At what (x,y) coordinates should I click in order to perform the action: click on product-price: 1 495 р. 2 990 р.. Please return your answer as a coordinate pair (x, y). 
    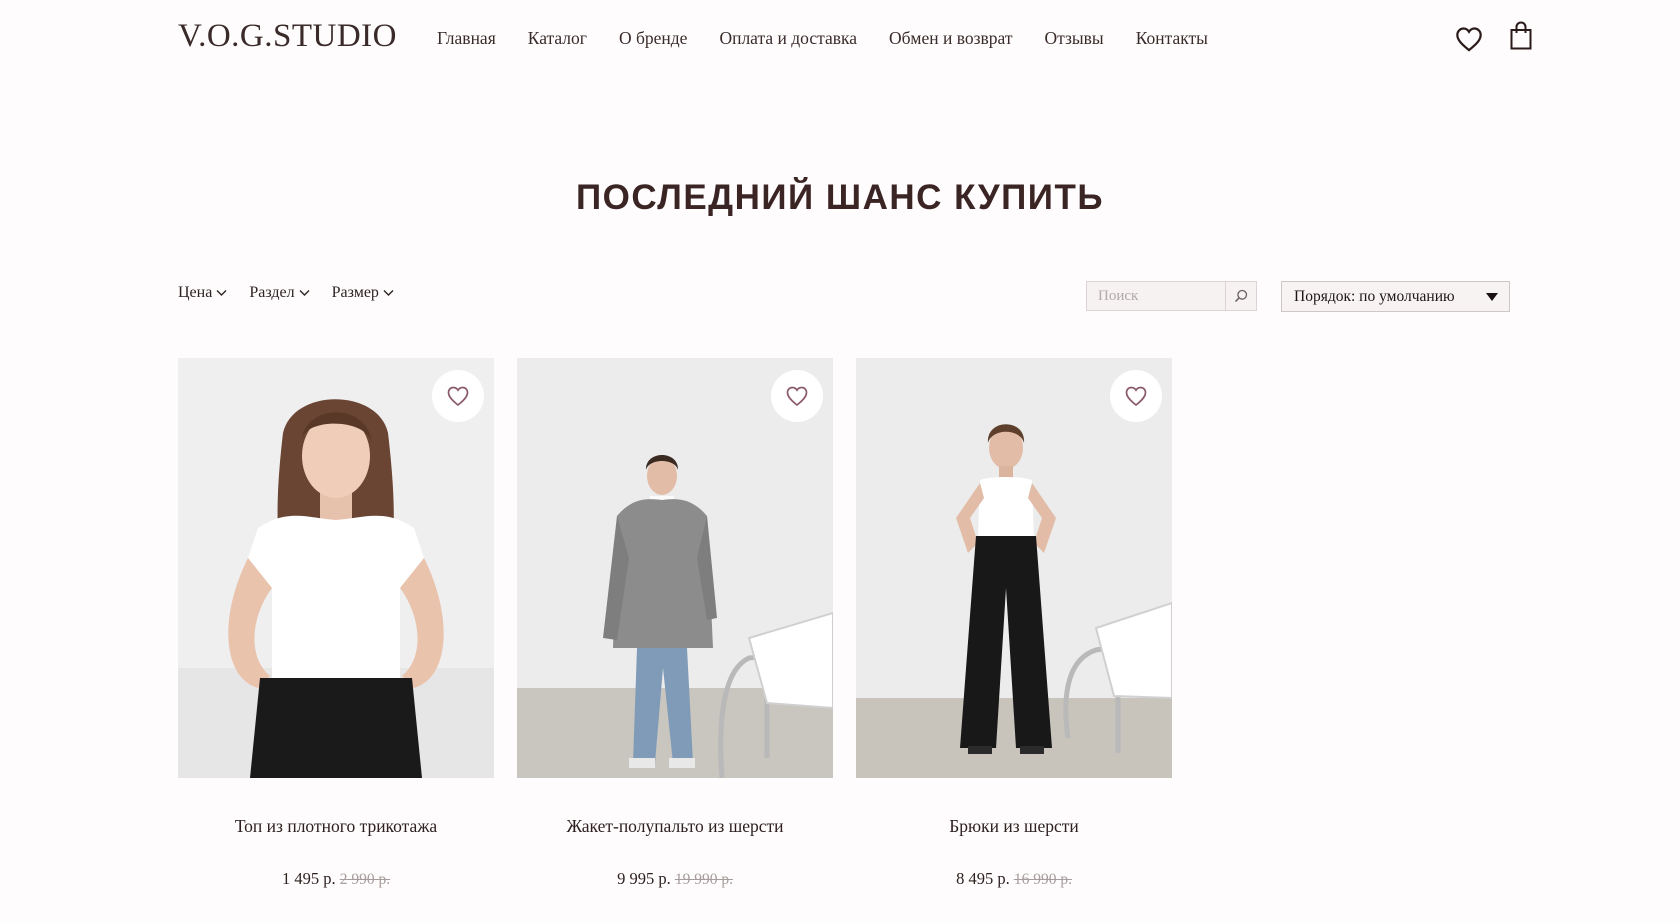
    Looking at the image, I should click on (336, 879).